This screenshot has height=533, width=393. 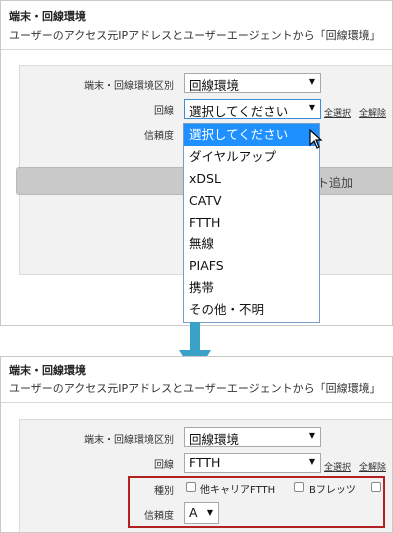 What do you see at coordinates (251, 201) in the screenshot?
I see `dropdown-option: CATV` at bounding box center [251, 201].